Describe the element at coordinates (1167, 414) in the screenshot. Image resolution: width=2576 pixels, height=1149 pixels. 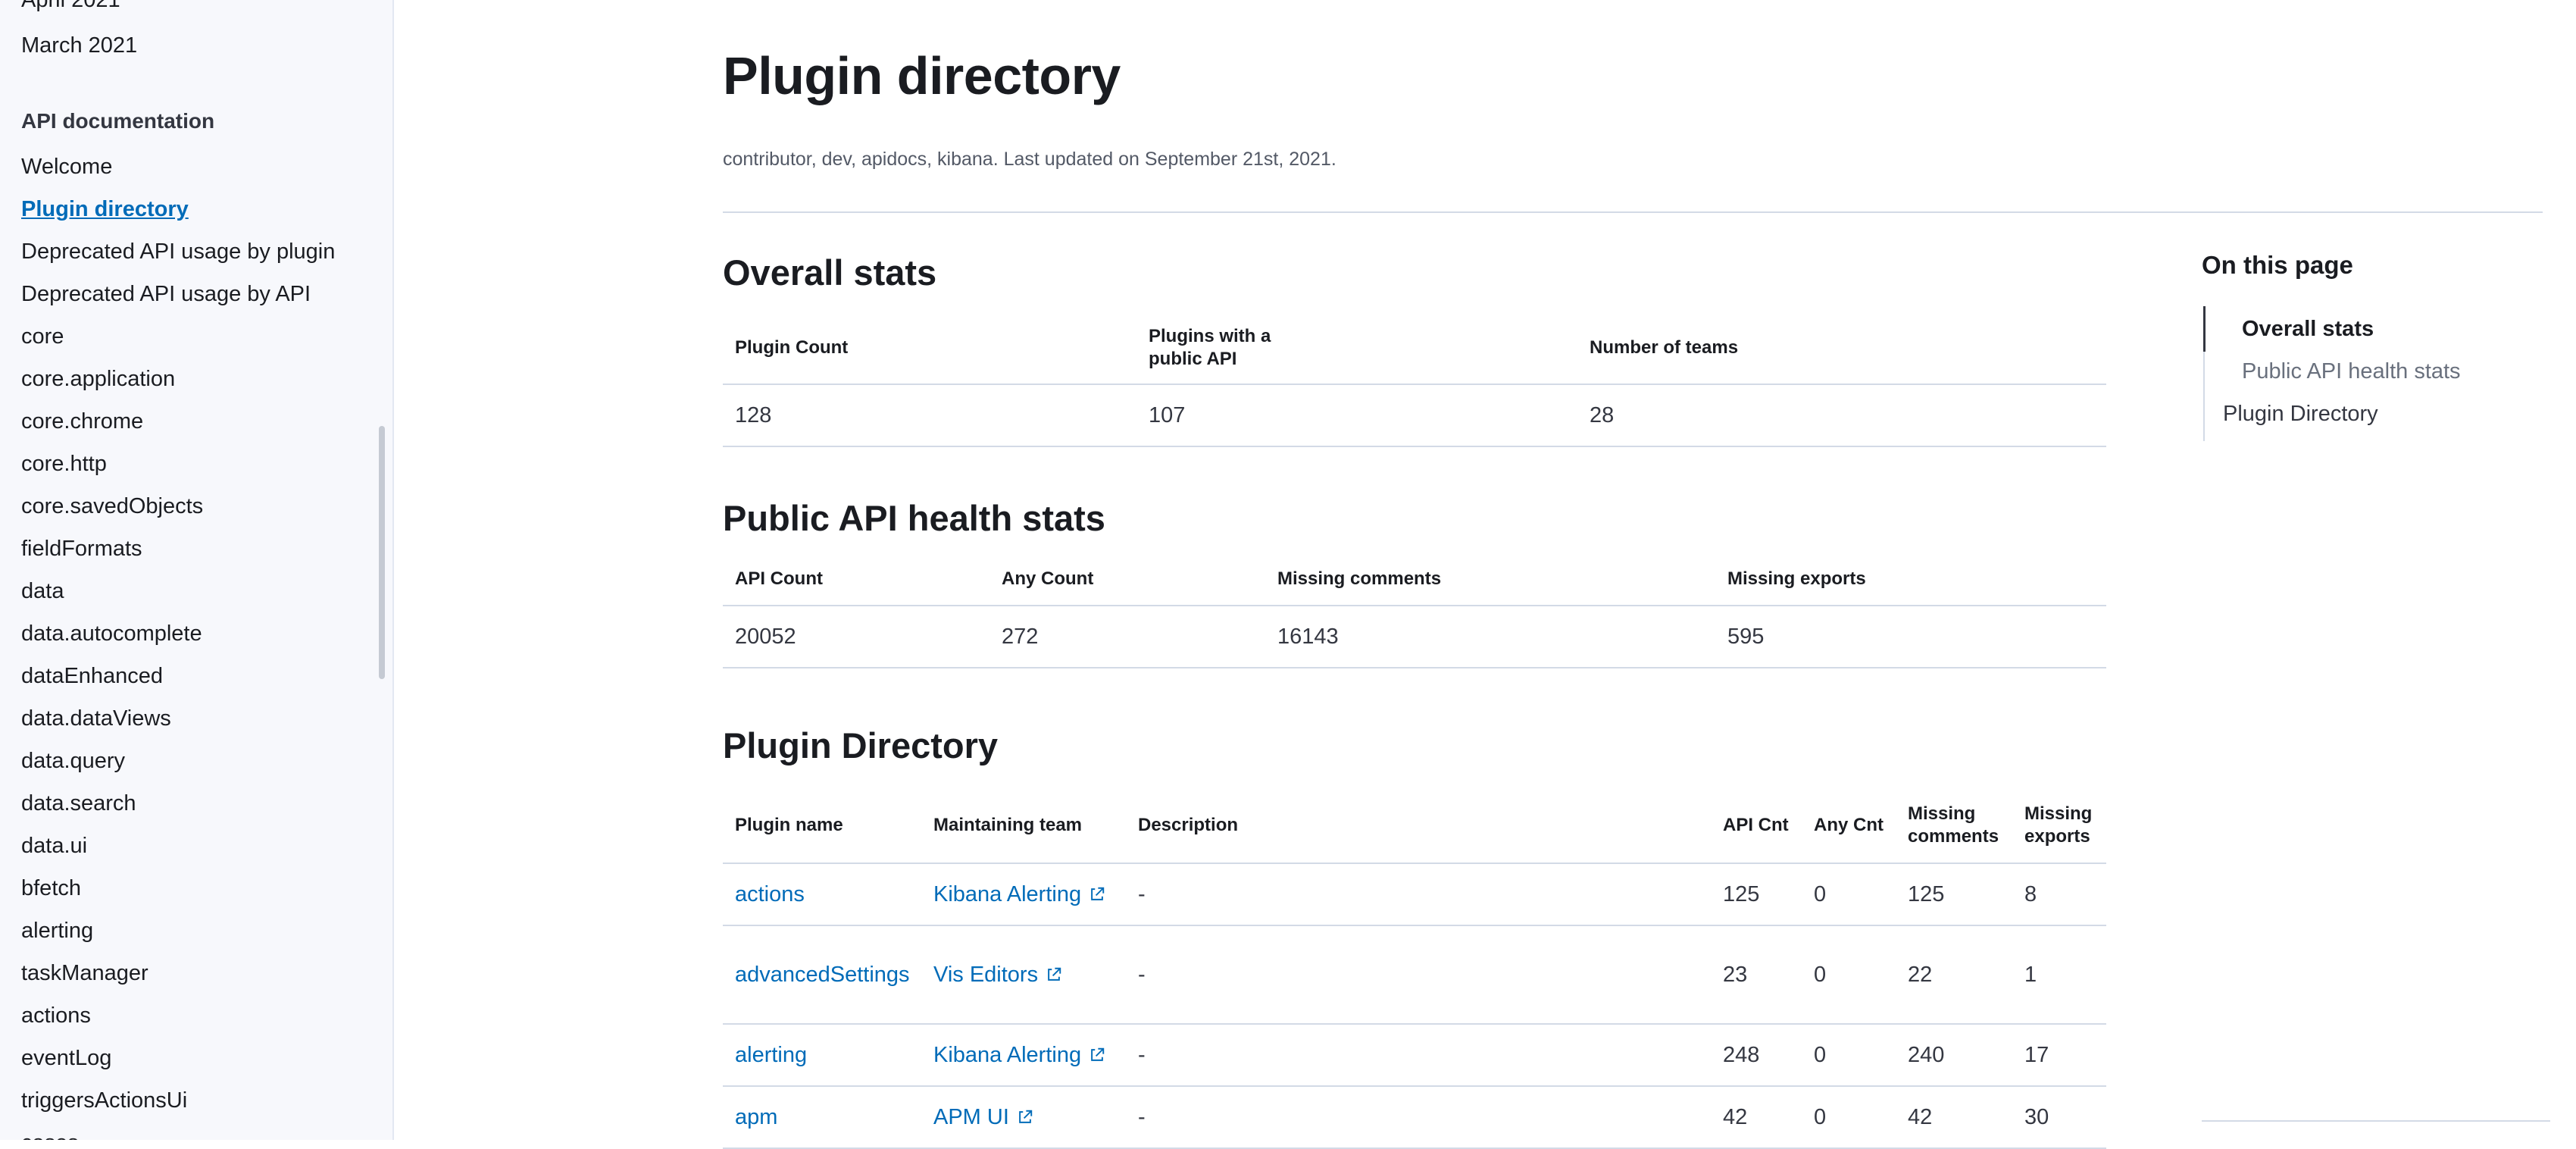
I see `public-api-plugins-value: 107` at that location.